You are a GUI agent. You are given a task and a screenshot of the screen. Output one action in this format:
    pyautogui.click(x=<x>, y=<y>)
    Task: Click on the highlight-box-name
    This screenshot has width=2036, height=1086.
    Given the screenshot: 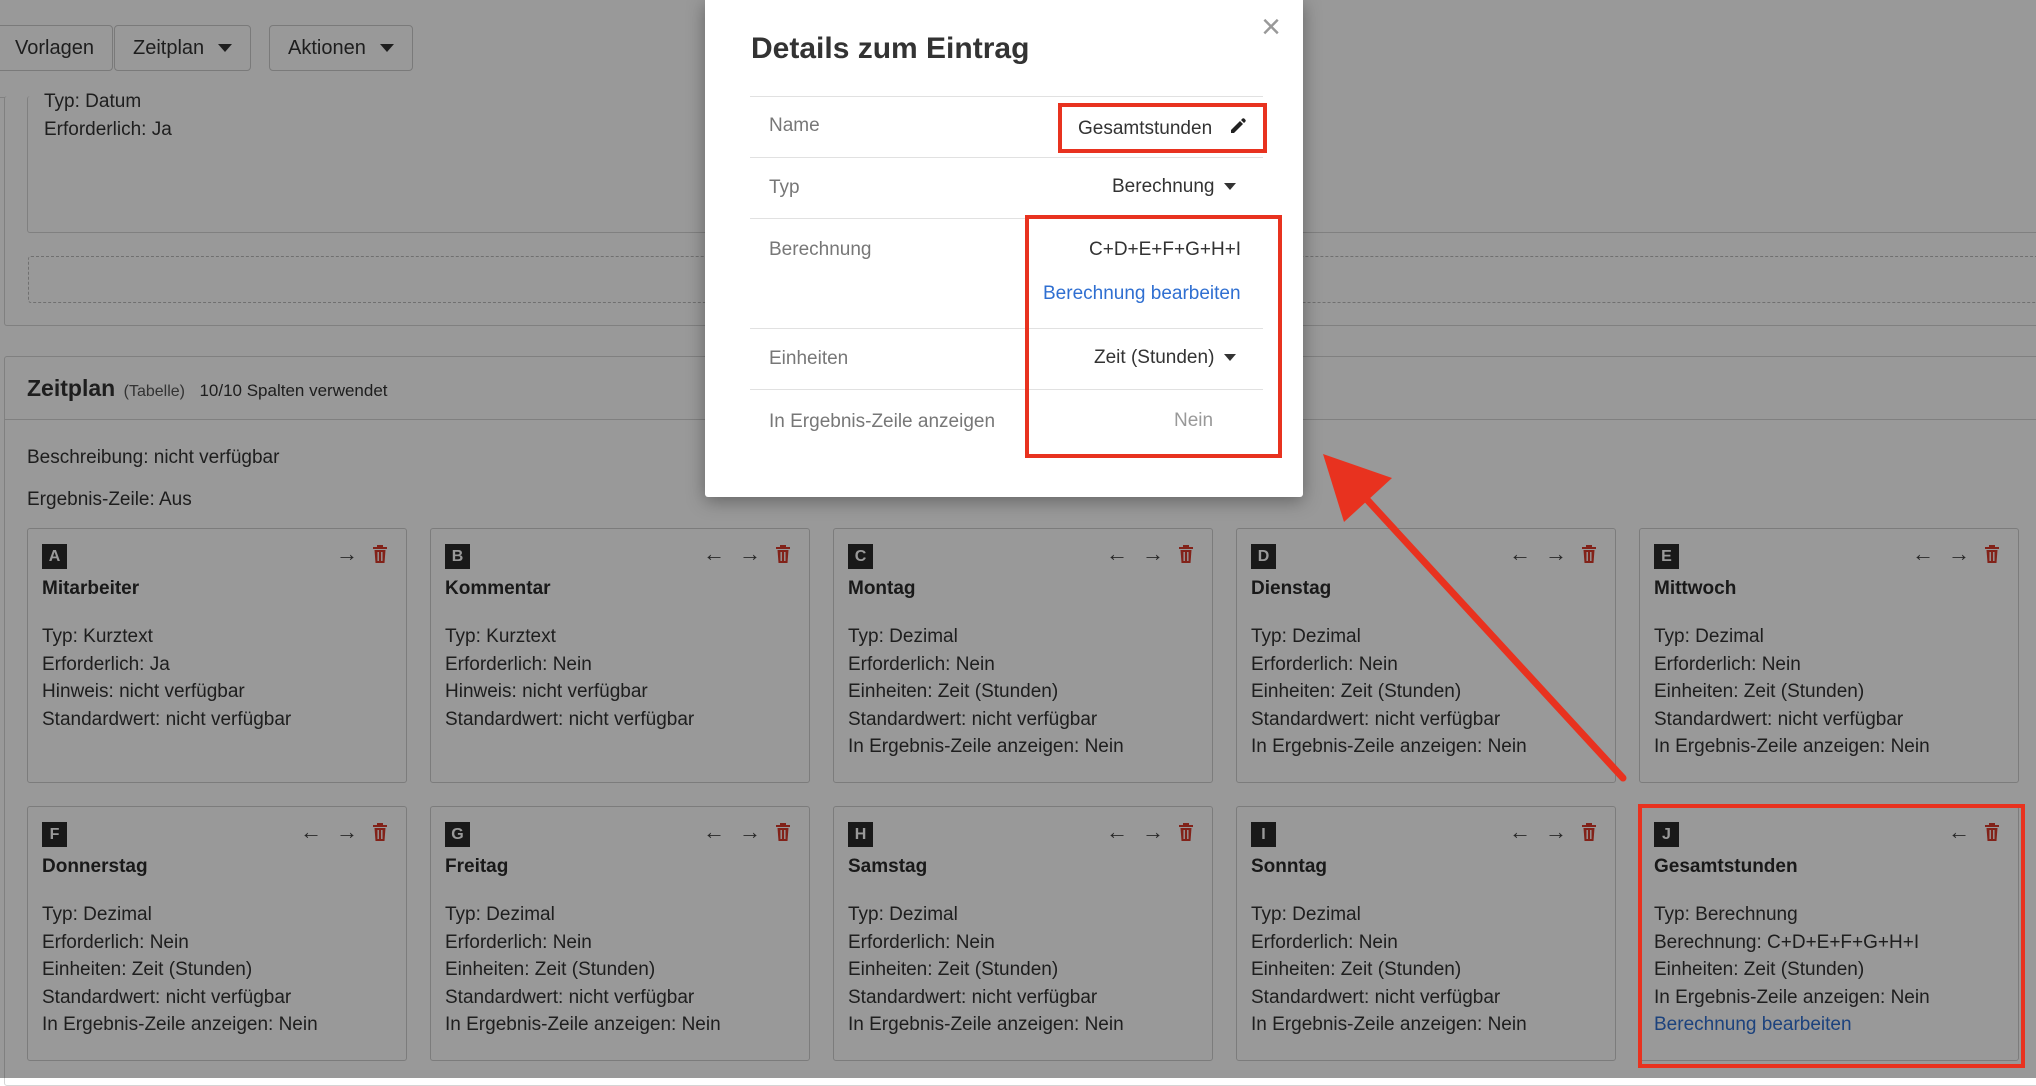 What is the action you would take?
    pyautogui.click(x=1162, y=128)
    